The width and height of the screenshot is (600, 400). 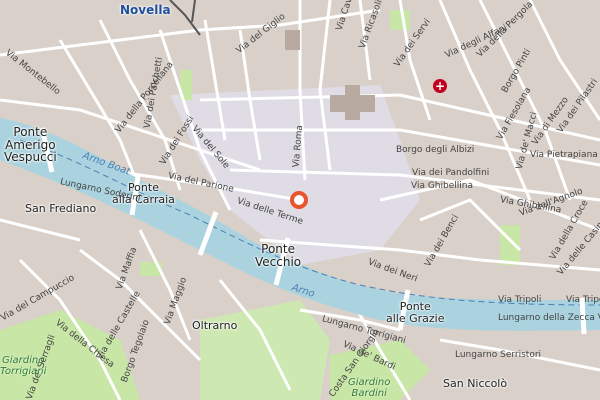 What do you see at coordinates (440, 86) in the screenshot?
I see `hospital-cross-icon: +` at bounding box center [440, 86].